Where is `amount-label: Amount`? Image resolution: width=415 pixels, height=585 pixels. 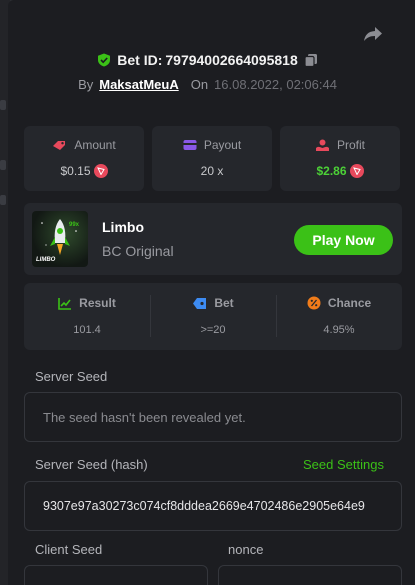 amount-label: Amount is located at coordinates (95, 145).